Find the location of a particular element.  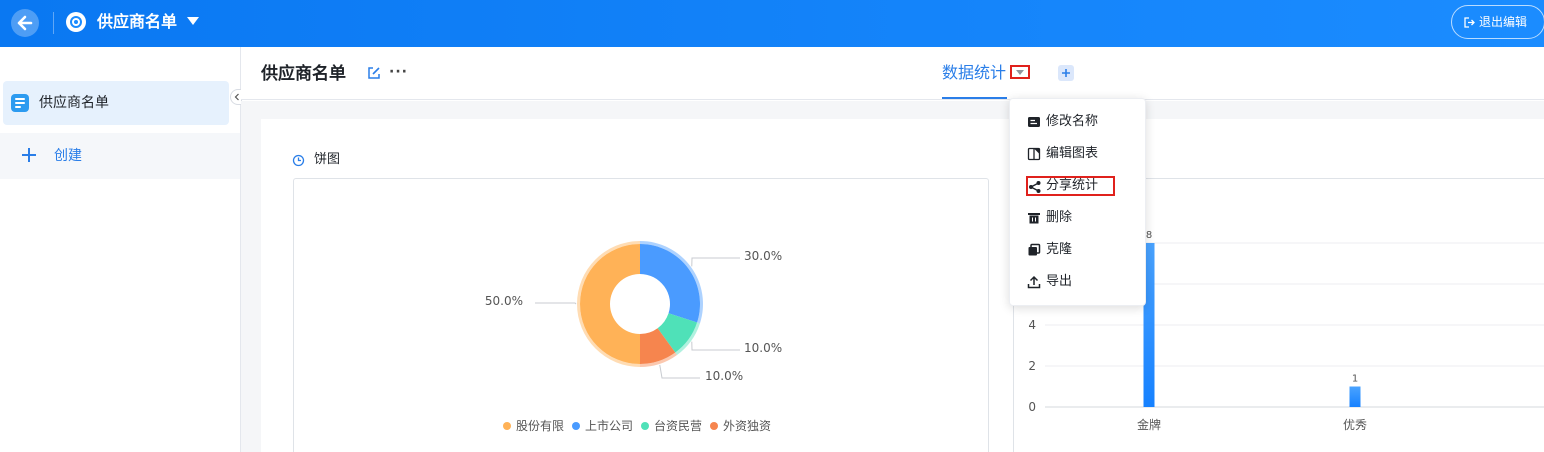

menu-item-label: 修改名称 is located at coordinates (1072, 121).